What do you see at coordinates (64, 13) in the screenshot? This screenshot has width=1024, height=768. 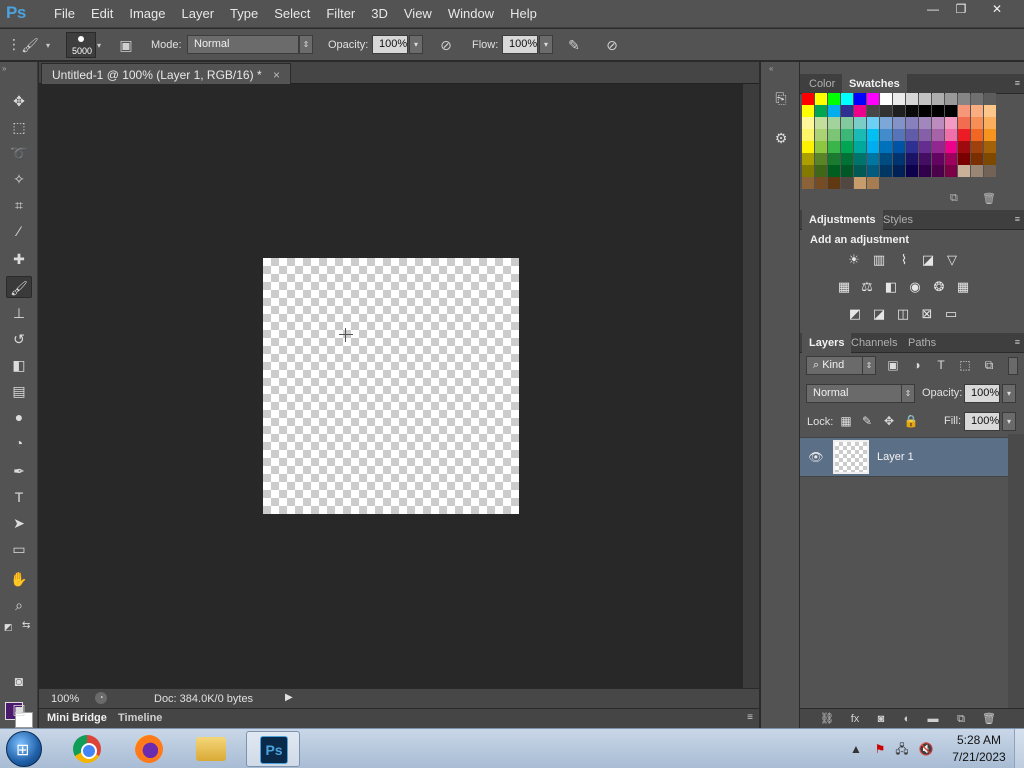 I see `menu-file: File` at bounding box center [64, 13].